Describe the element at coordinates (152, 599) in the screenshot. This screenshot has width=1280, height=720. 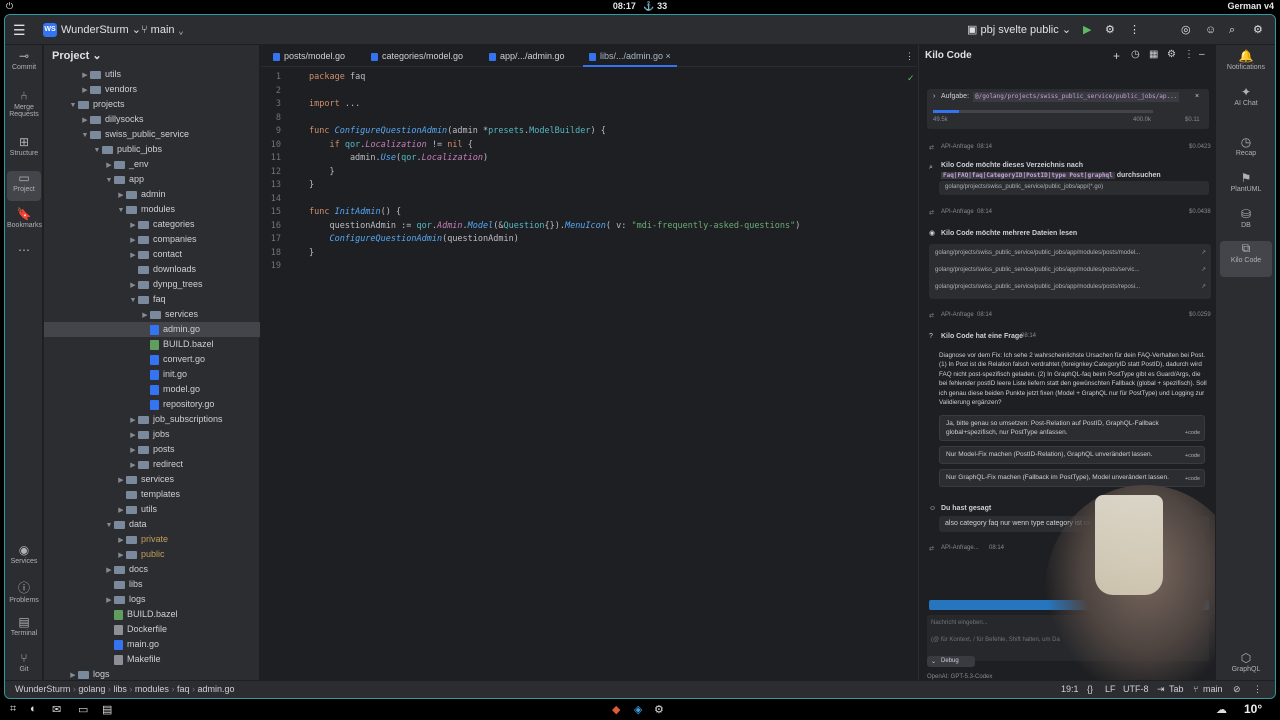
I see `tree-folder: ▶ logs` at that location.